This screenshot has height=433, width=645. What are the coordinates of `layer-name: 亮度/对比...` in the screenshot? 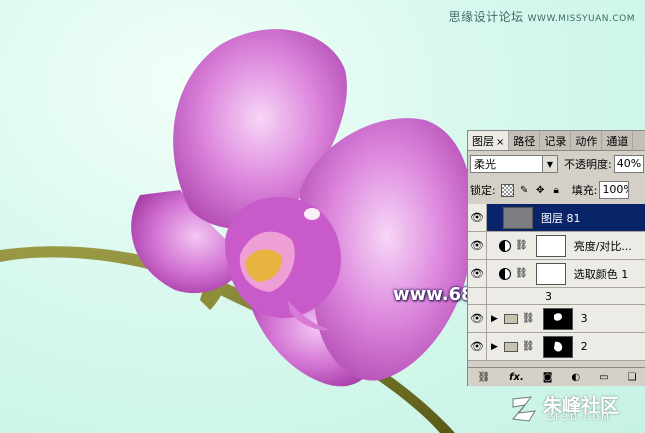 It's located at (602, 246).